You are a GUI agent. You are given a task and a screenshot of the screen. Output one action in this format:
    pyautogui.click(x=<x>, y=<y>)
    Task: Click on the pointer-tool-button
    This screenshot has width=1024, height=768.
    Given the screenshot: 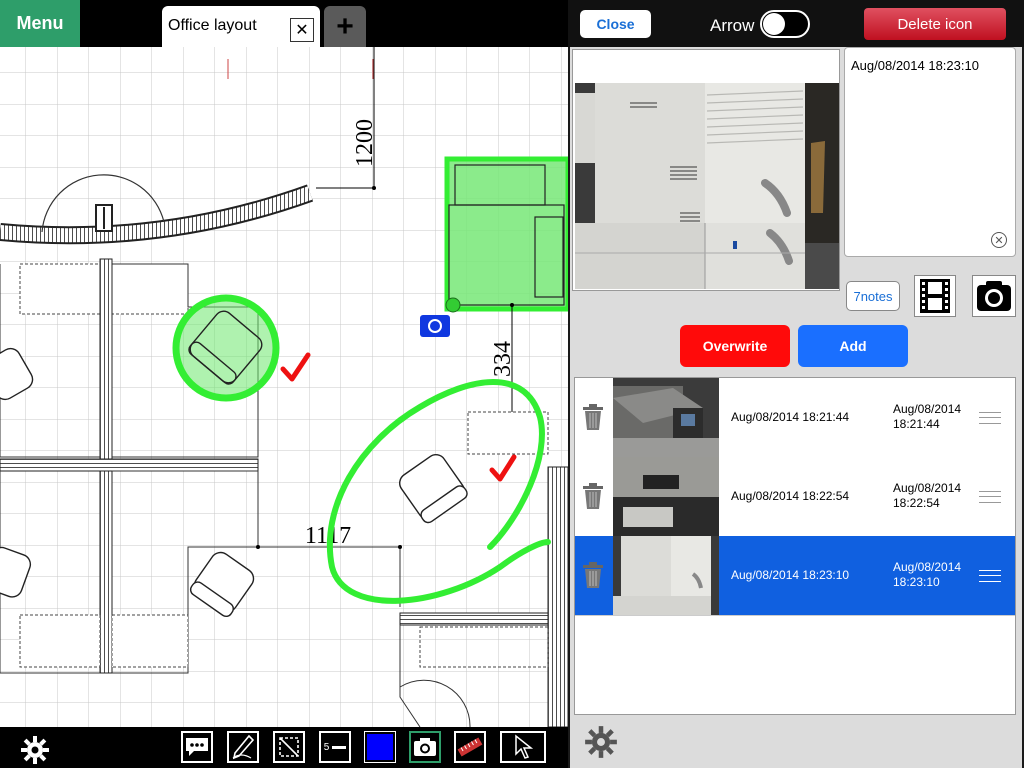 What is the action you would take?
    pyautogui.click(x=523, y=747)
    